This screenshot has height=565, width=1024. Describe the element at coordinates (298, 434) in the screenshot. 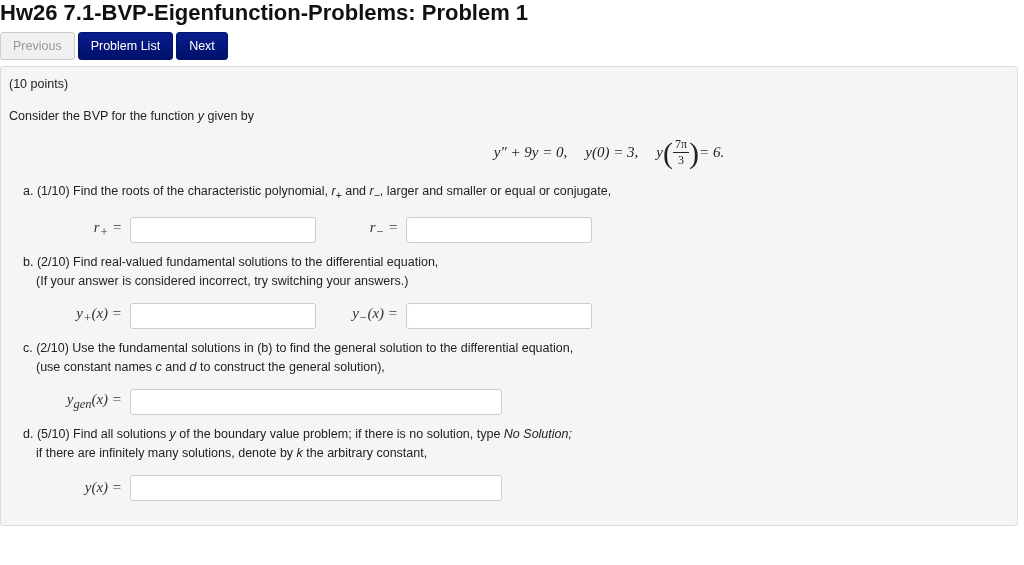

I see `question-text: d. (5/10) Find all solutions y of the boundary value problem; if there is no solution, type No Solution;` at that location.